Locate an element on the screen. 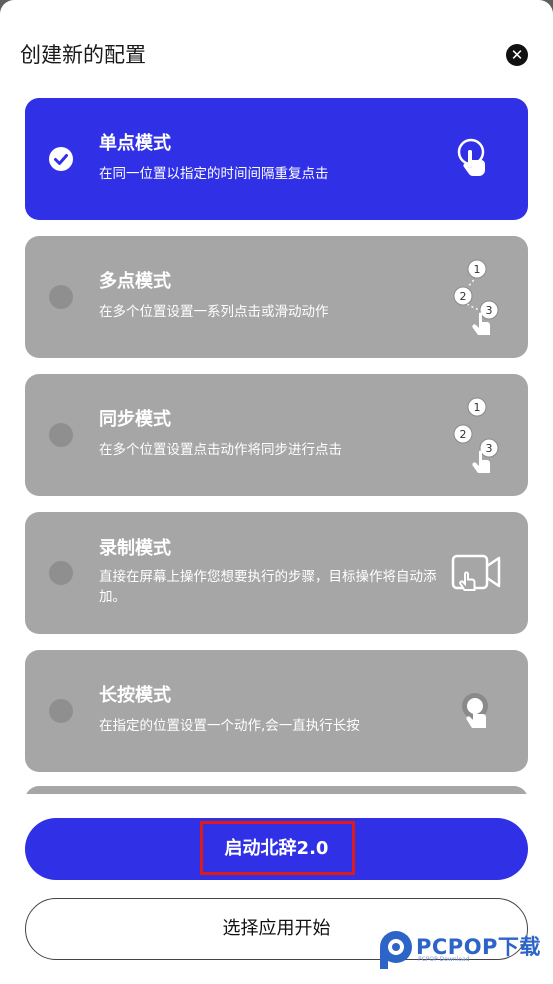 The image size is (553, 984). multi-tap-icon: 1 2 3 is located at coordinates (476, 297).